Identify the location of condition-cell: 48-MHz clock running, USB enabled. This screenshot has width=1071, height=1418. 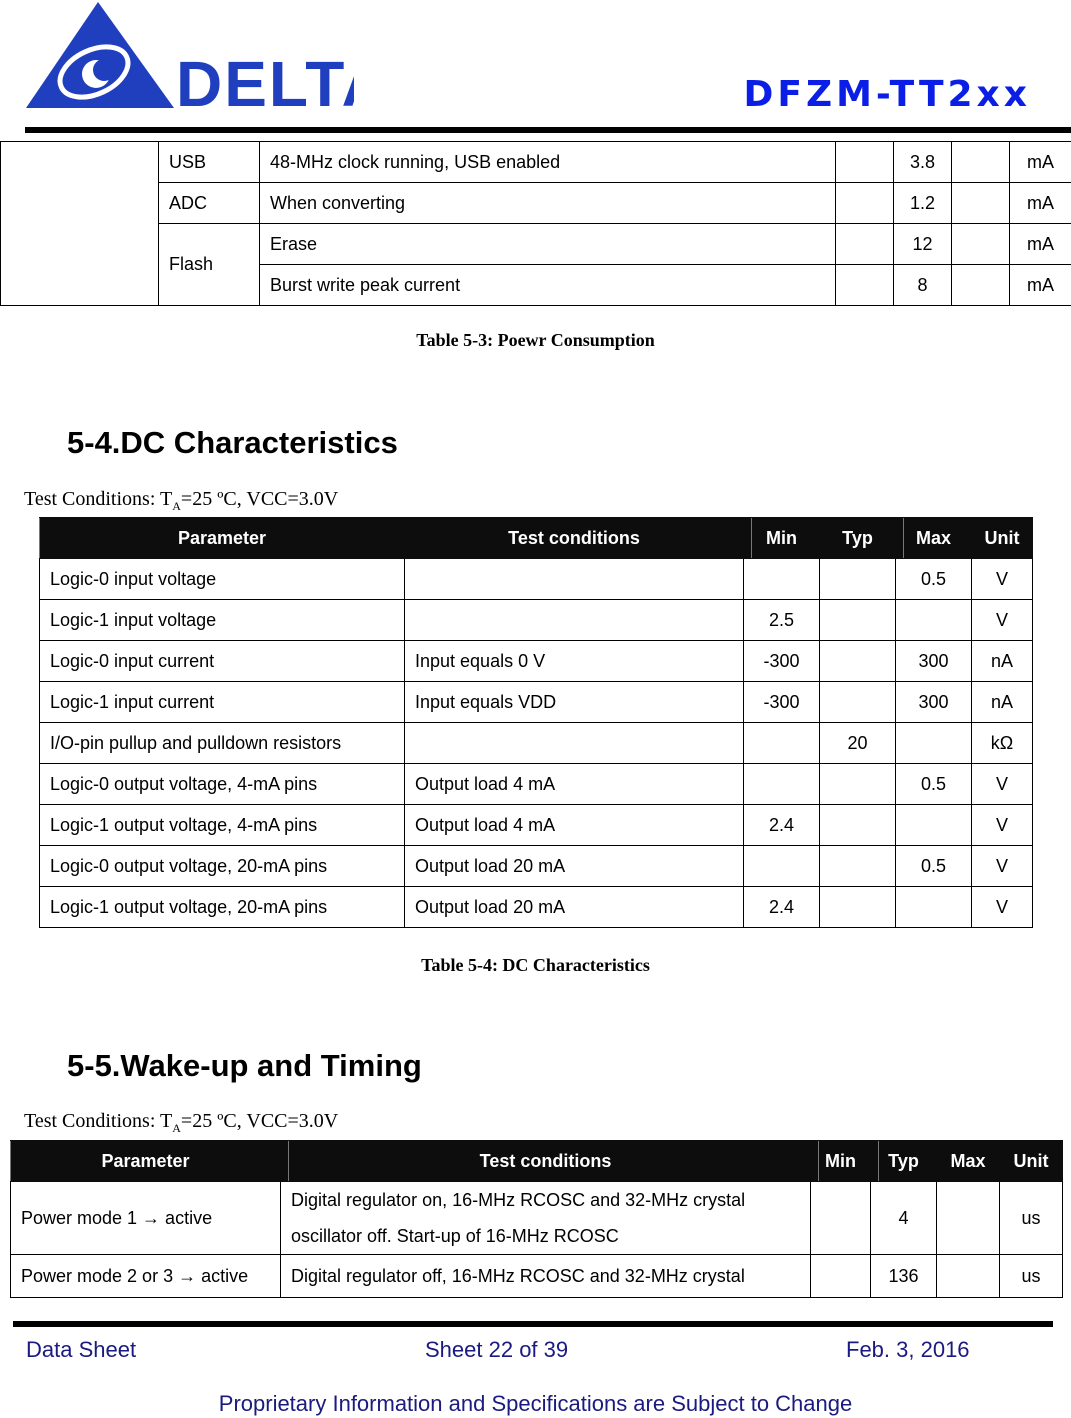
(547, 162).